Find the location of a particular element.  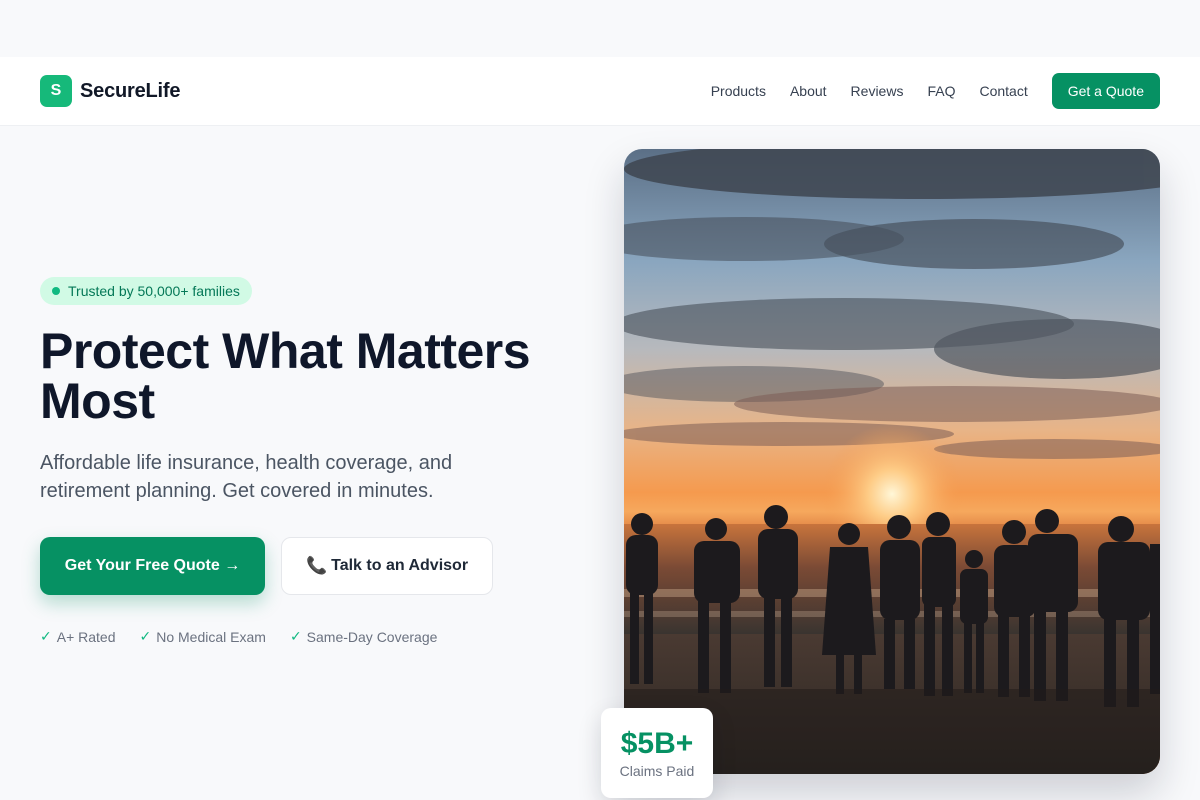

feature-label: No Medical Exam is located at coordinates (211, 636).